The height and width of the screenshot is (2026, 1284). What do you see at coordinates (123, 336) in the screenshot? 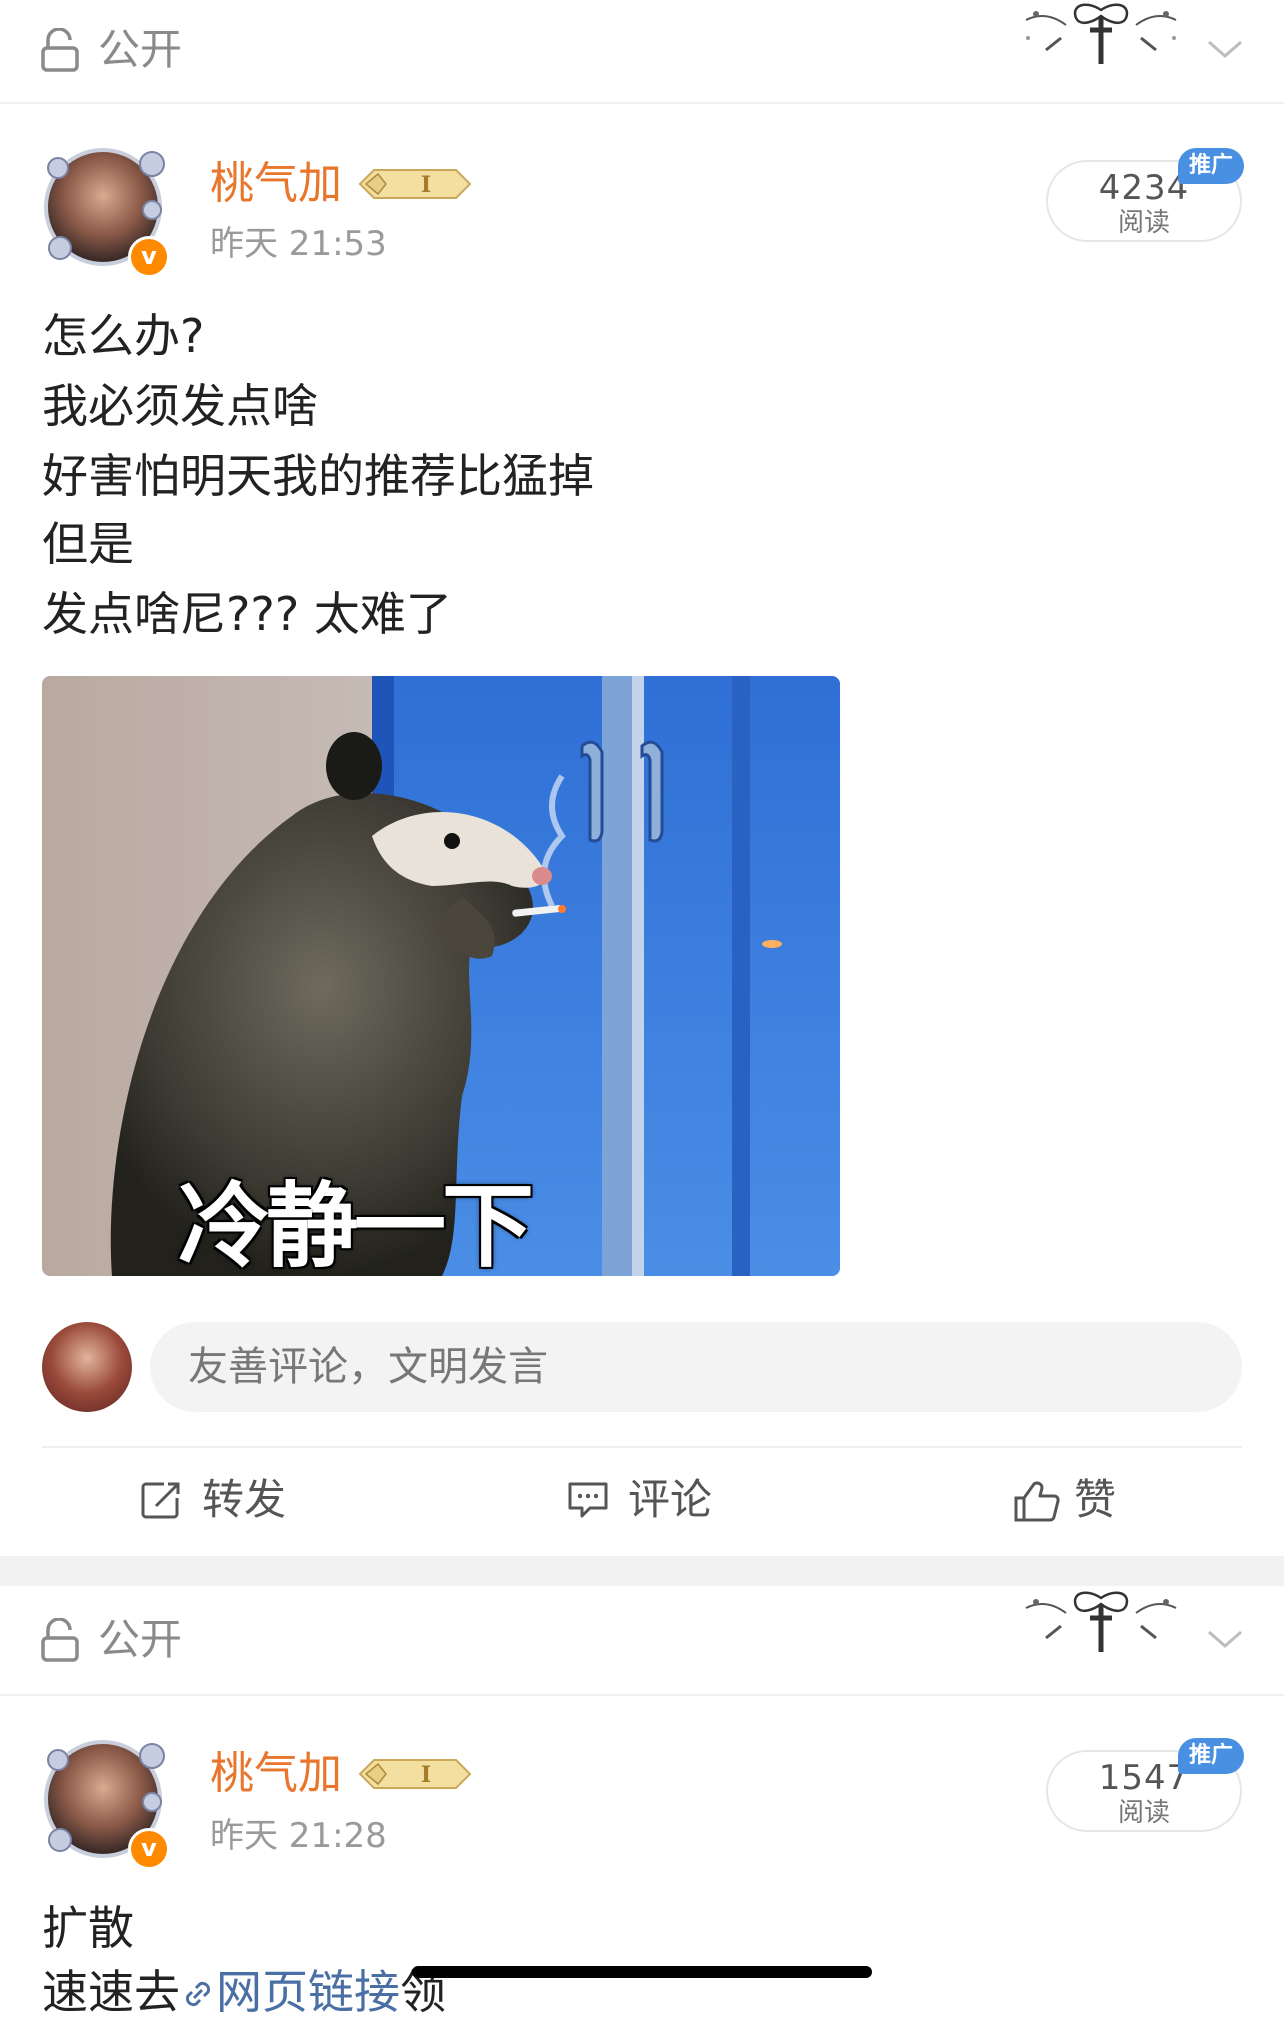
I see `post-text-line: 怎么办?` at bounding box center [123, 336].